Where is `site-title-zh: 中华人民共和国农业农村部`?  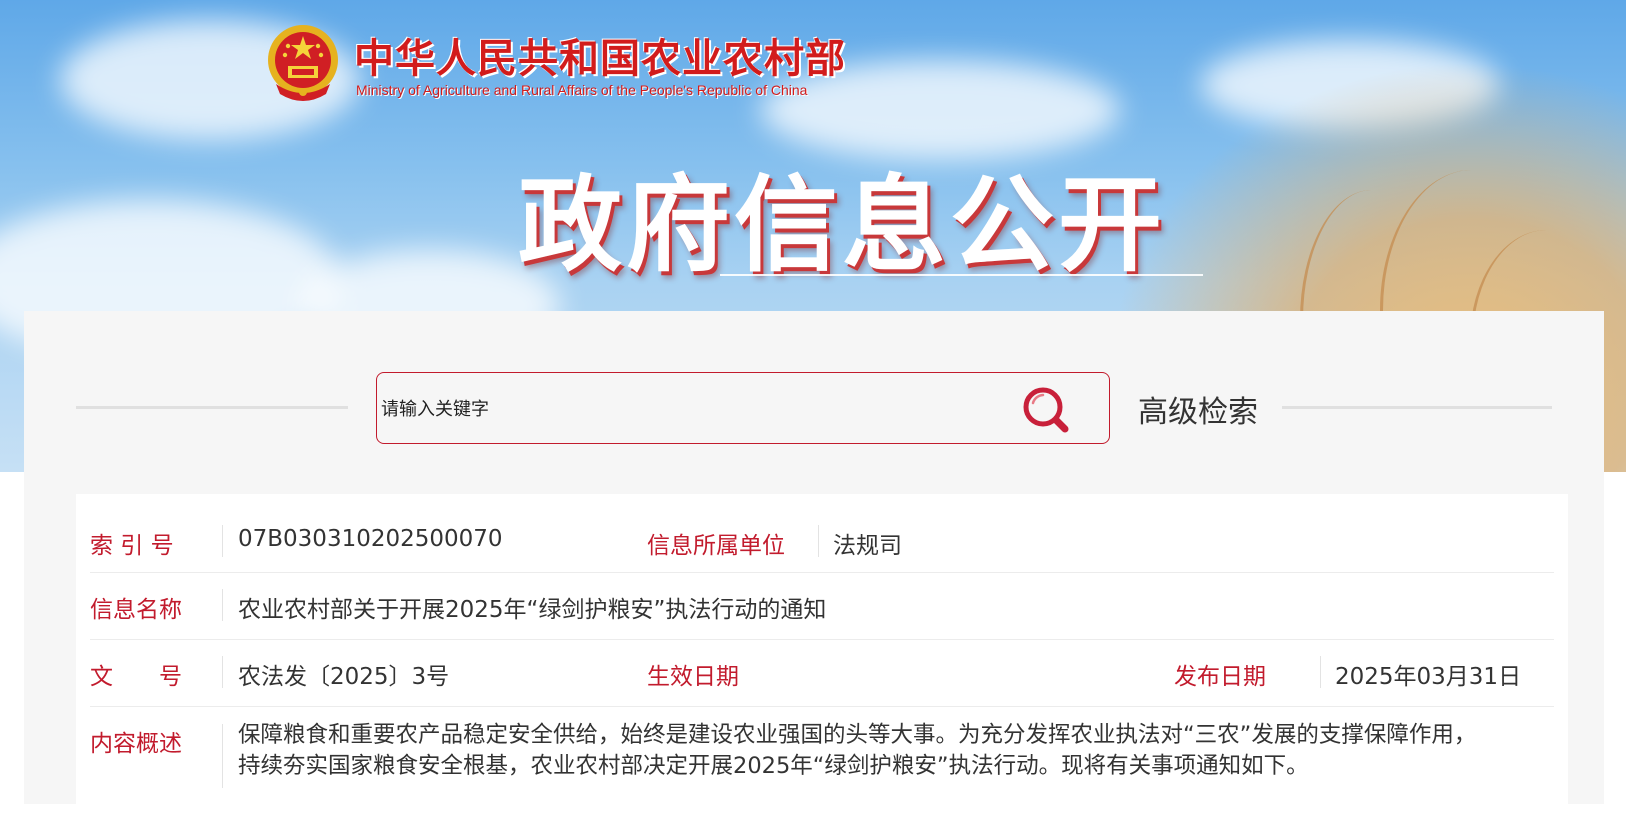 site-title-zh: 中华人民共和国农业农村部 is located at coordinates (600, 59).